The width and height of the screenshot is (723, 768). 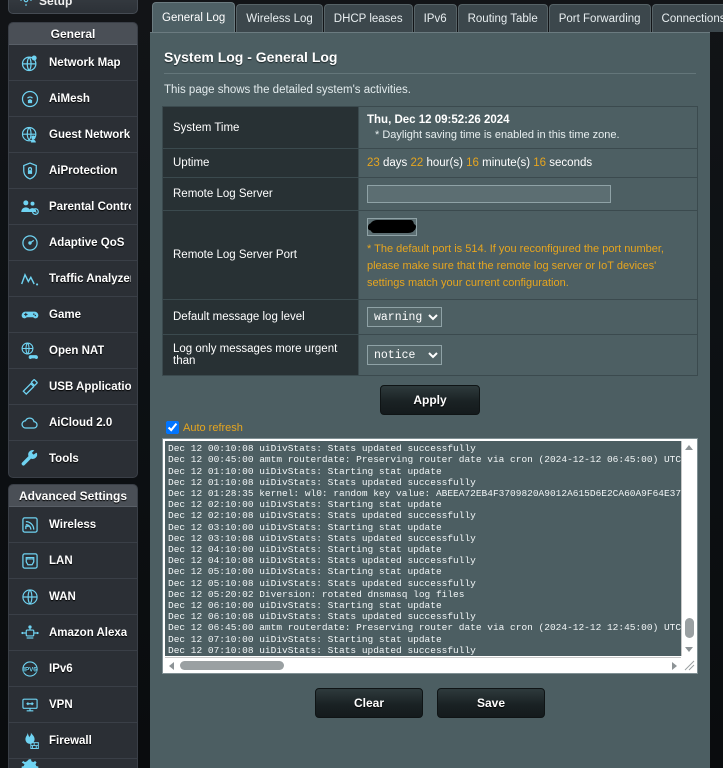 I want to click on urgent-log-level-label: Log only messages more urgent than, so click(x=260, y=355).